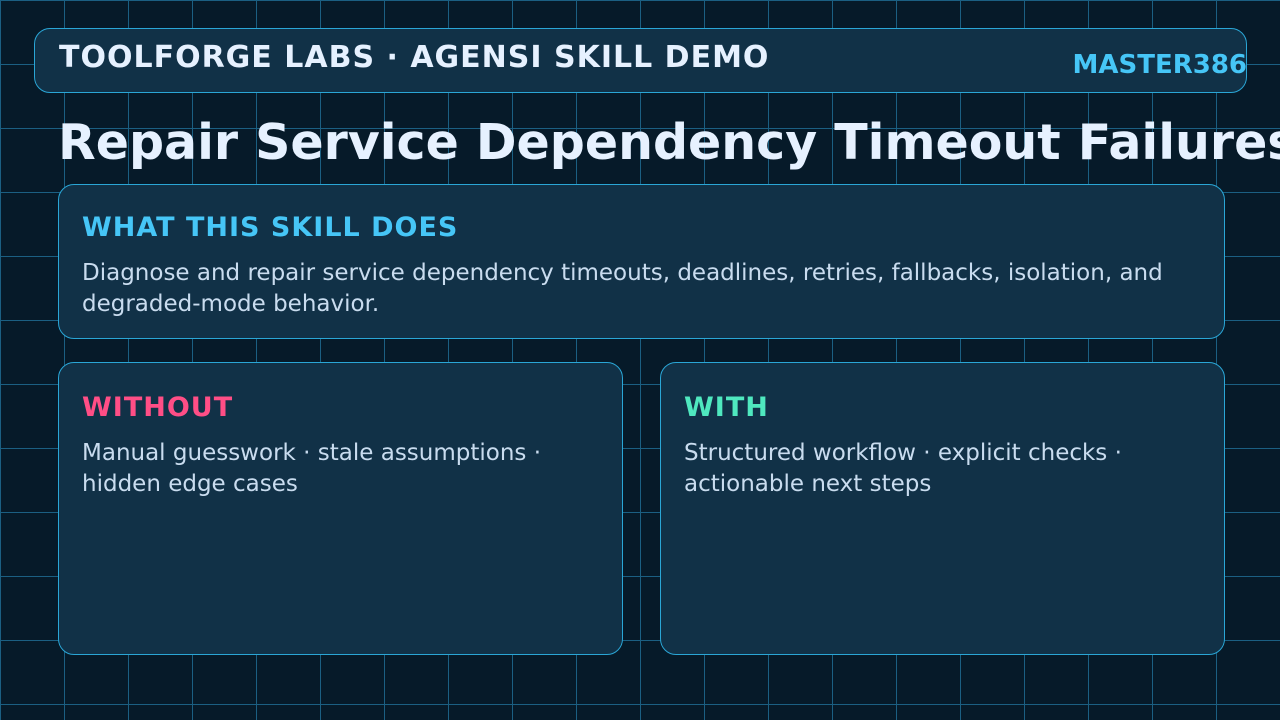  Describe the element at coordinates (726, 407) in the screenshot. I see `with-heading: WITH` at that location.